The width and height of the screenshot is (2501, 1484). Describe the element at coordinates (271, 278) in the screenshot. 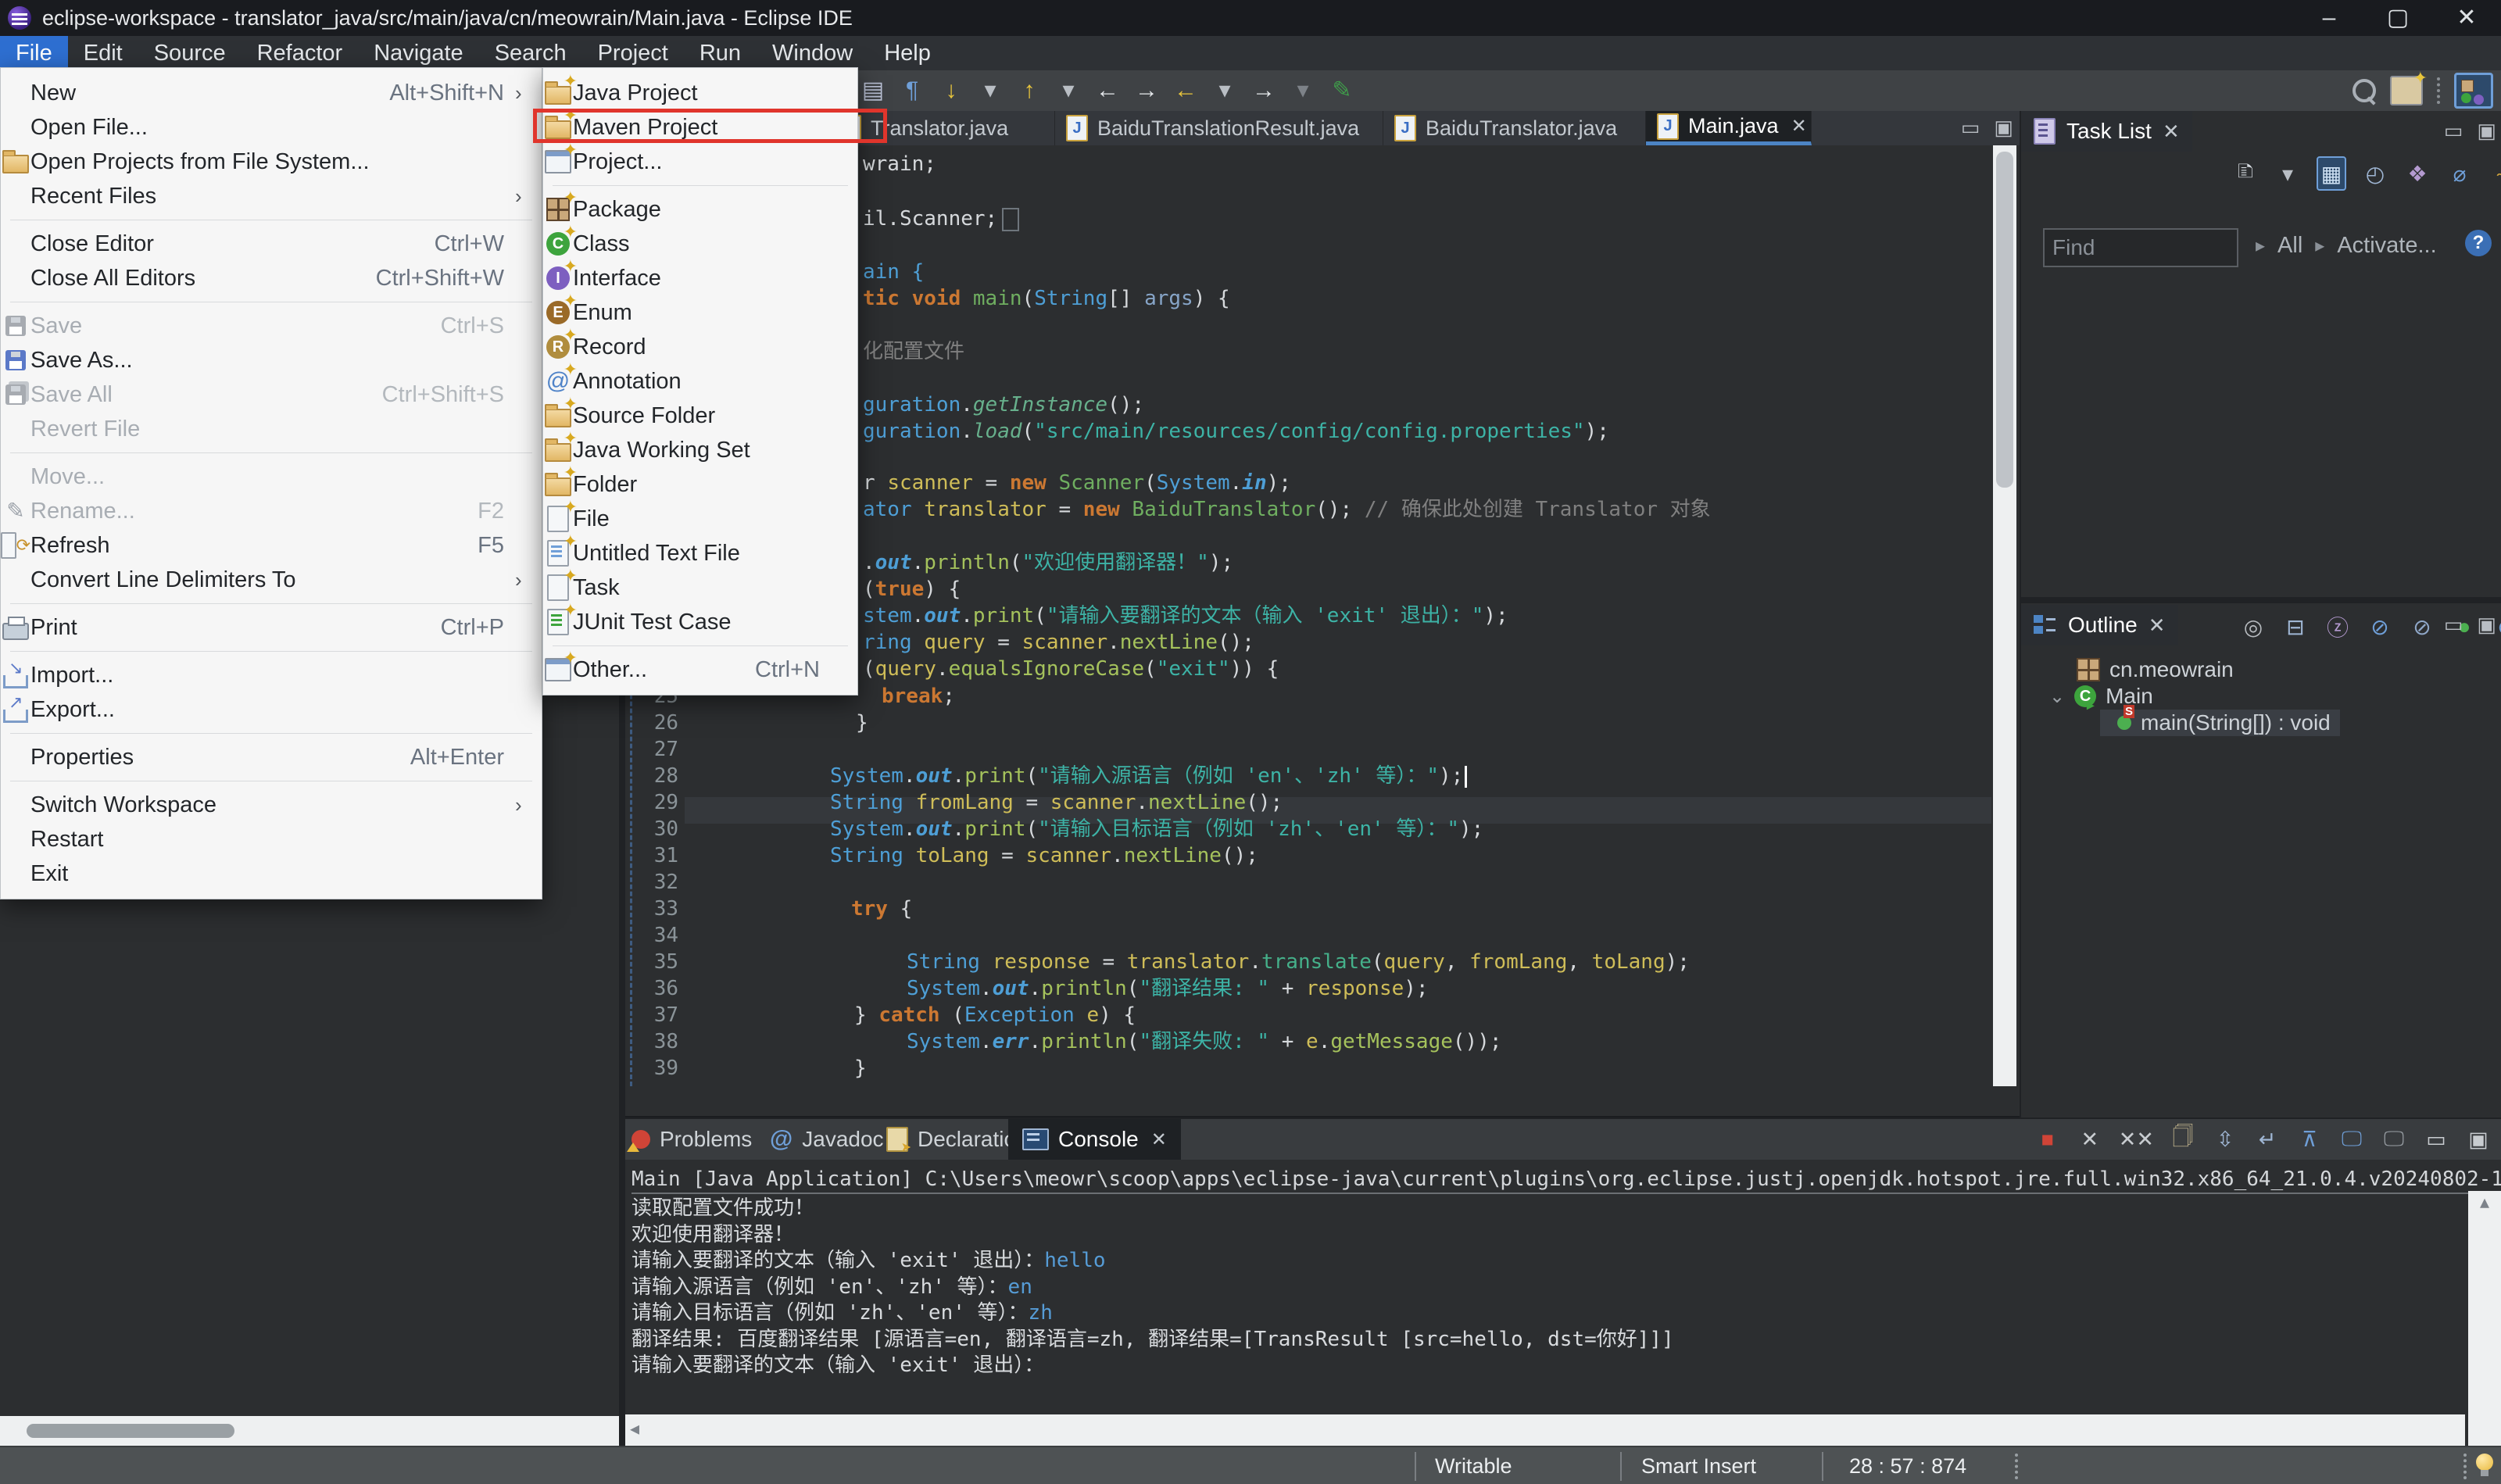

I see `menu-item-close-all-editors: Close All Editors Ctrl+Shift+W` at that location.